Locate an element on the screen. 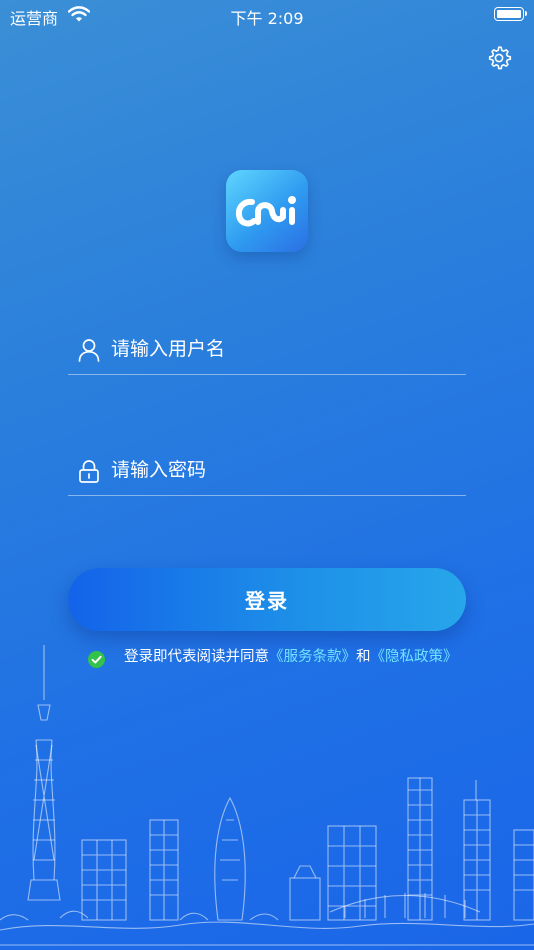 This screenshot has height=950, width=534. battery-icon is located at coordinates (510, 14).